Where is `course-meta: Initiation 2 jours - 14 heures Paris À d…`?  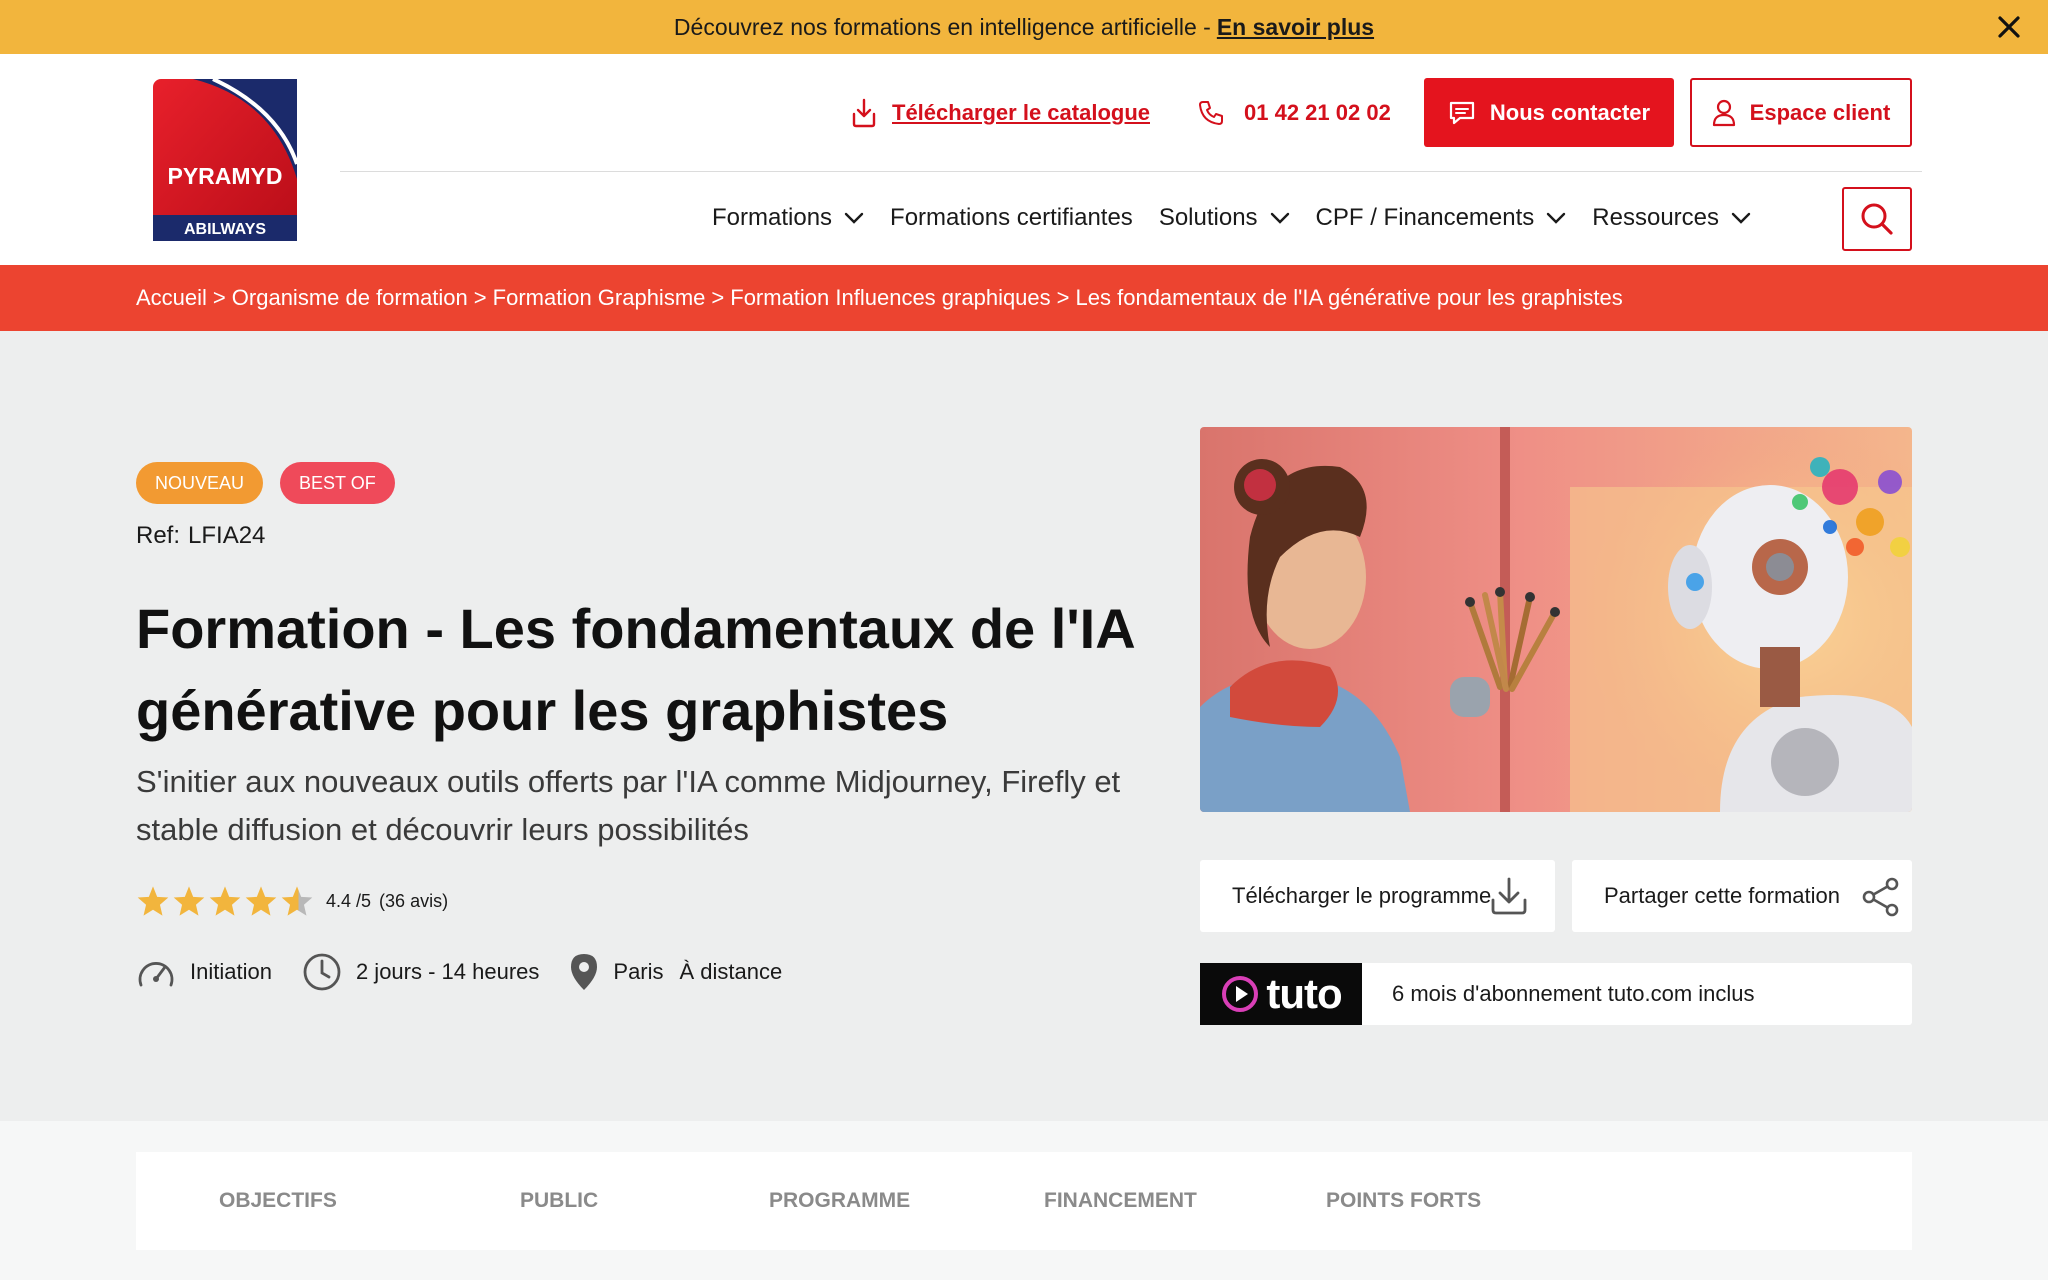 course-meta: Initiation 2 jours - 14 heures Paris À d… is located at coordinates (474, 972).